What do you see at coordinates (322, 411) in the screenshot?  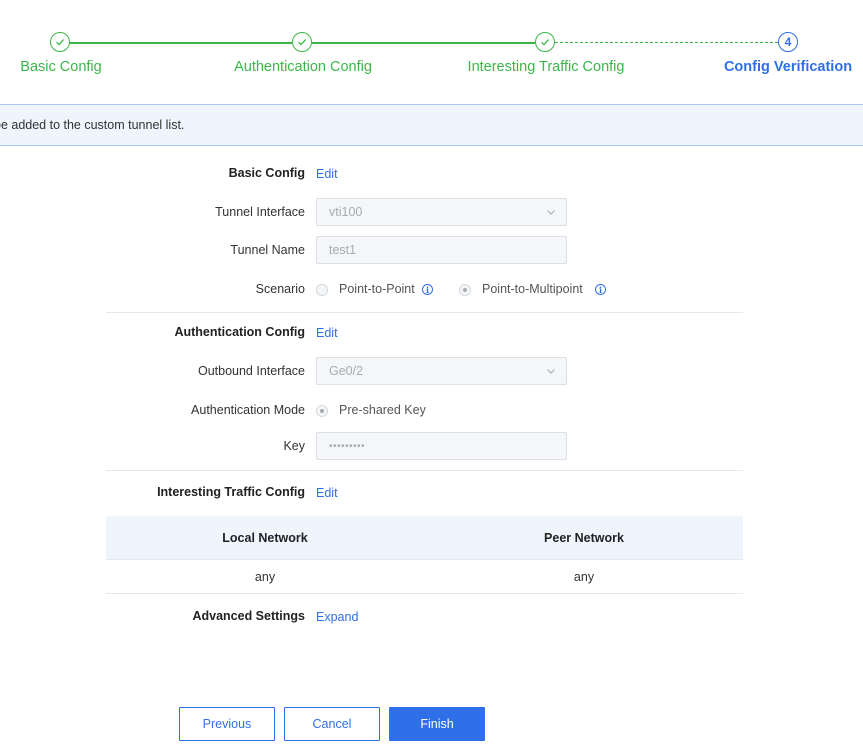 I see `pre-shared-key-radio` at bounding box center [322, 411].